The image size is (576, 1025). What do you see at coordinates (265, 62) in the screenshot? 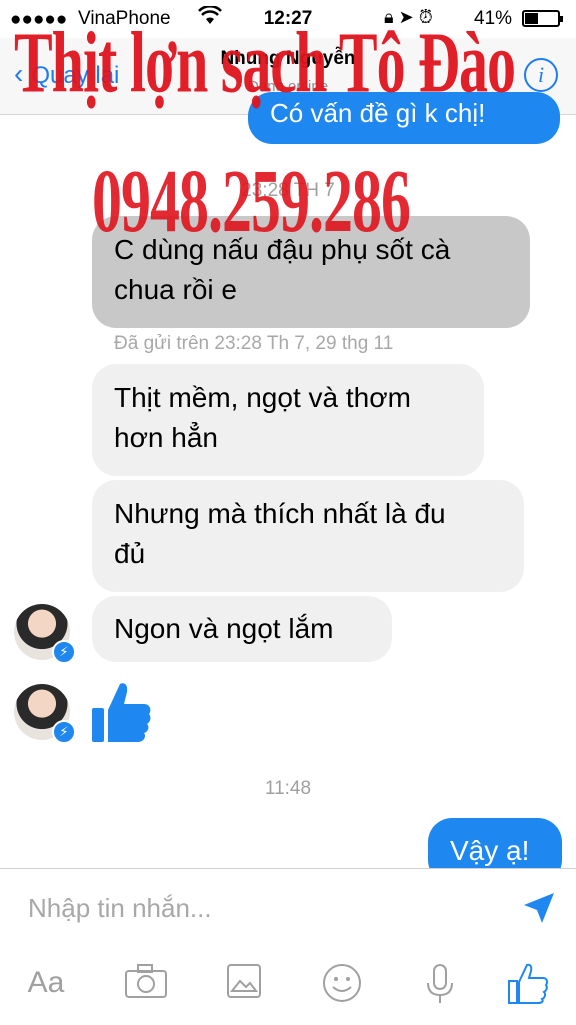
I see `watermark-brand: Thịt lợn sạch Tô Đào` at bounding box center [265, 62].